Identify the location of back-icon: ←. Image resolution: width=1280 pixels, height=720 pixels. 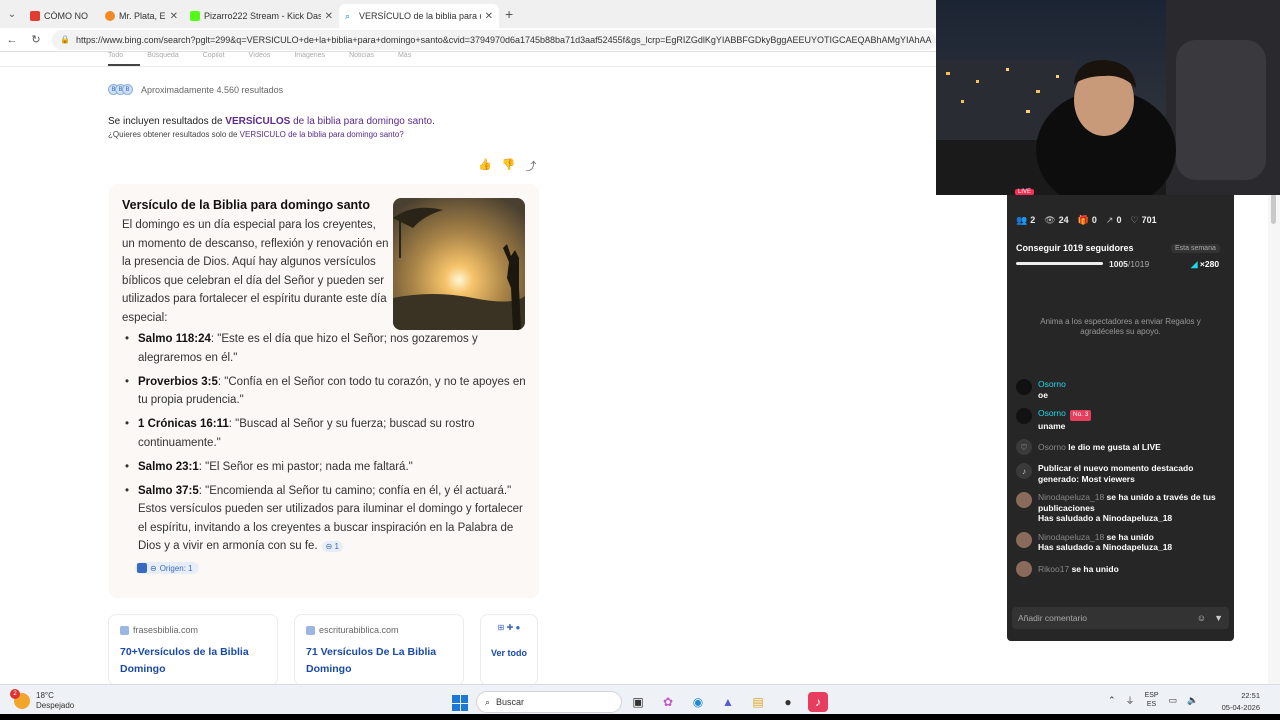
(12, 40).